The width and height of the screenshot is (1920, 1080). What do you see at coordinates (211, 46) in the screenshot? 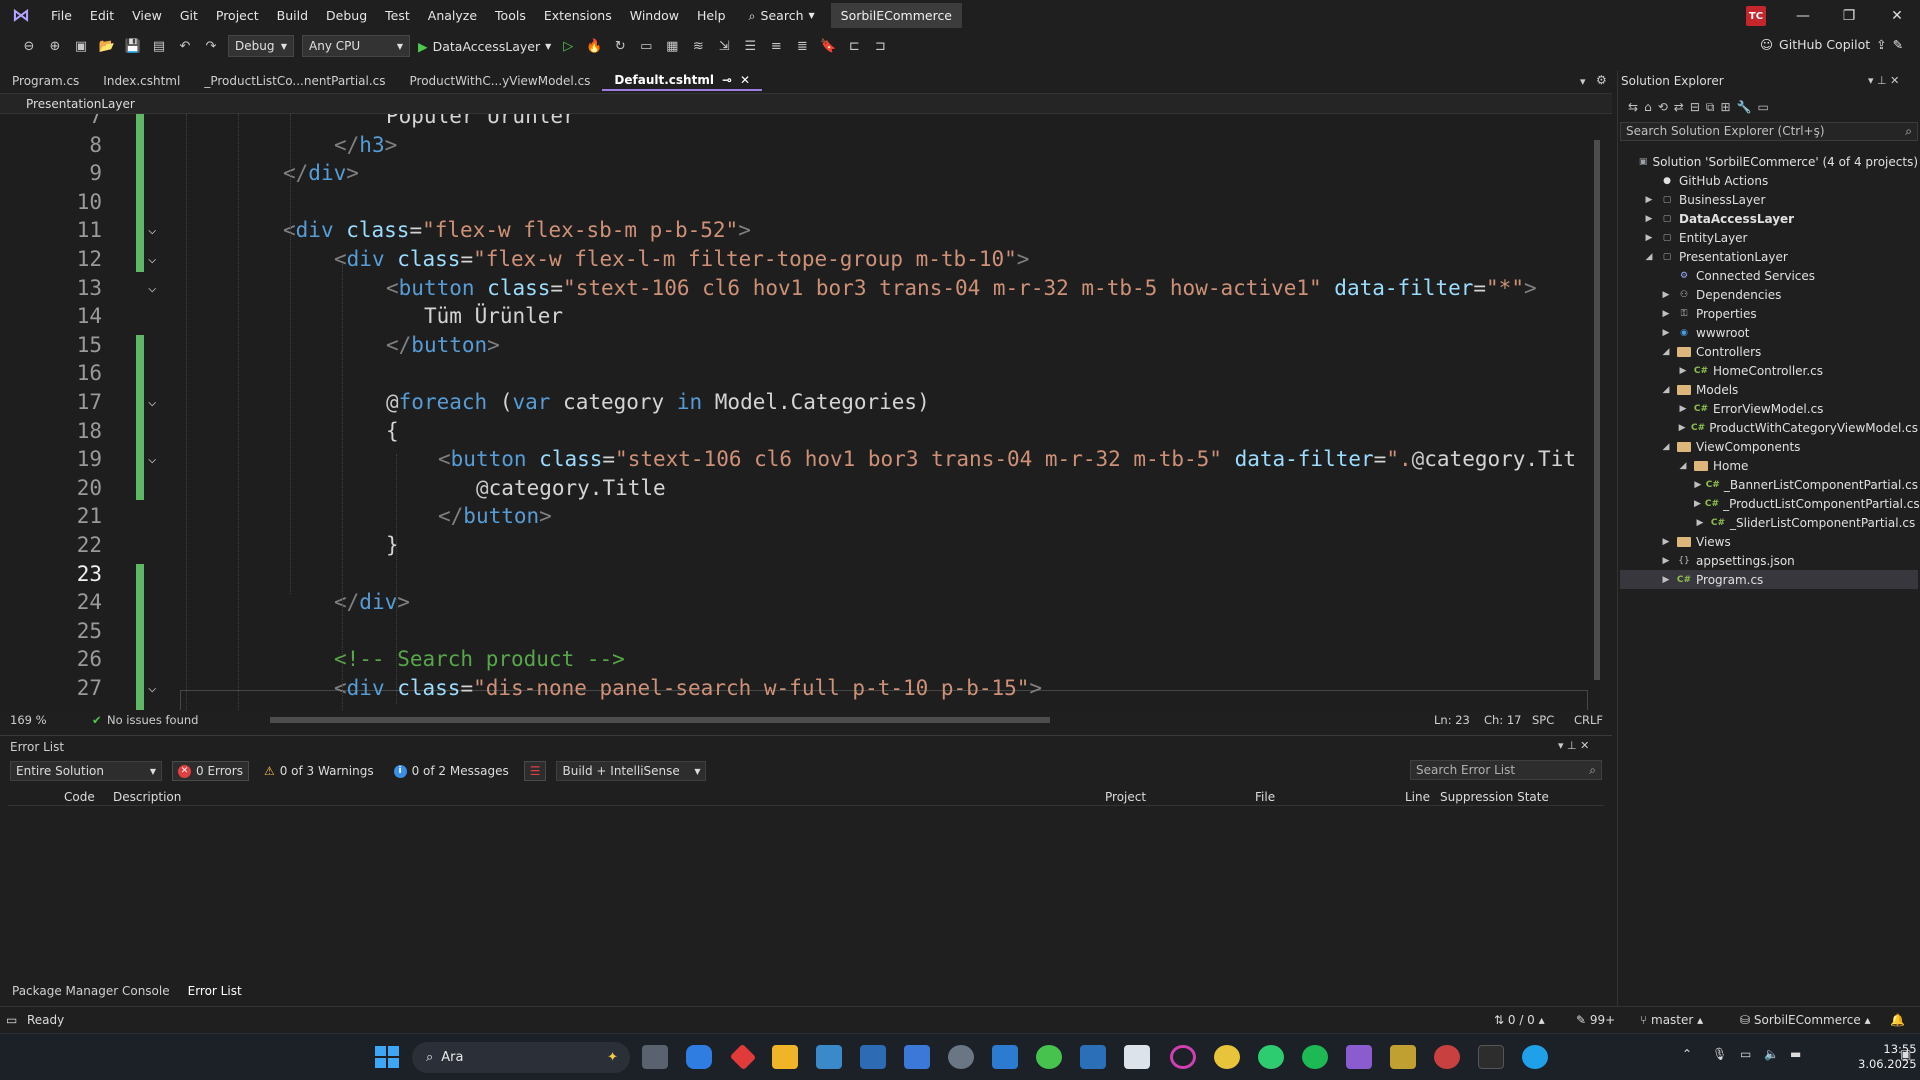
I see `redo-icon: ↷` at bounding box center [211, 46].